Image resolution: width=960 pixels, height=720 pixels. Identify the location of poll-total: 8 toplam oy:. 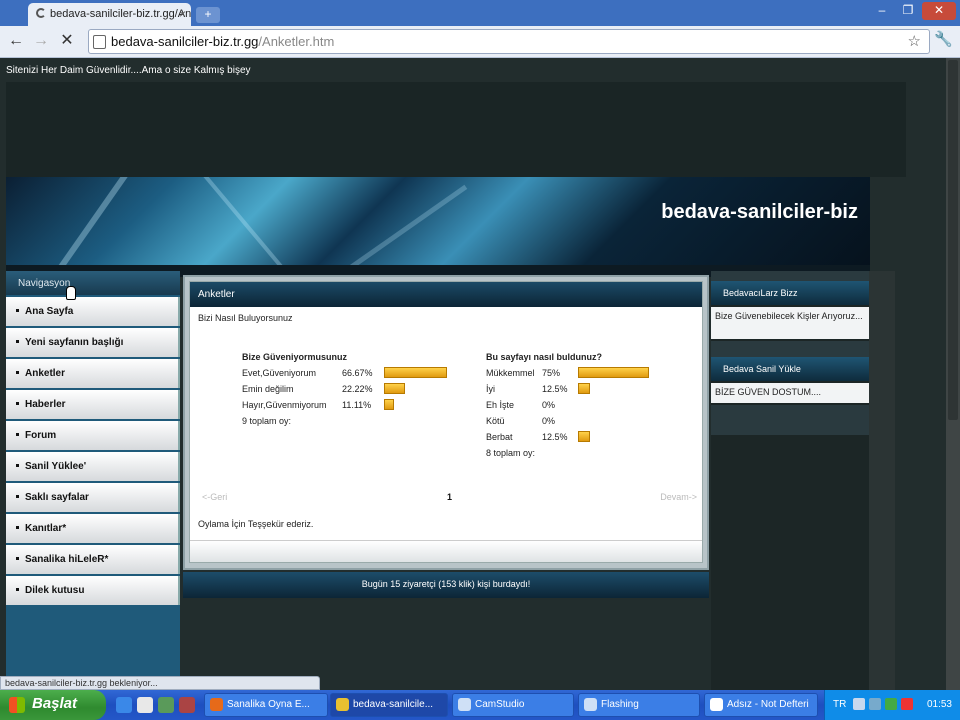
(511, 453).